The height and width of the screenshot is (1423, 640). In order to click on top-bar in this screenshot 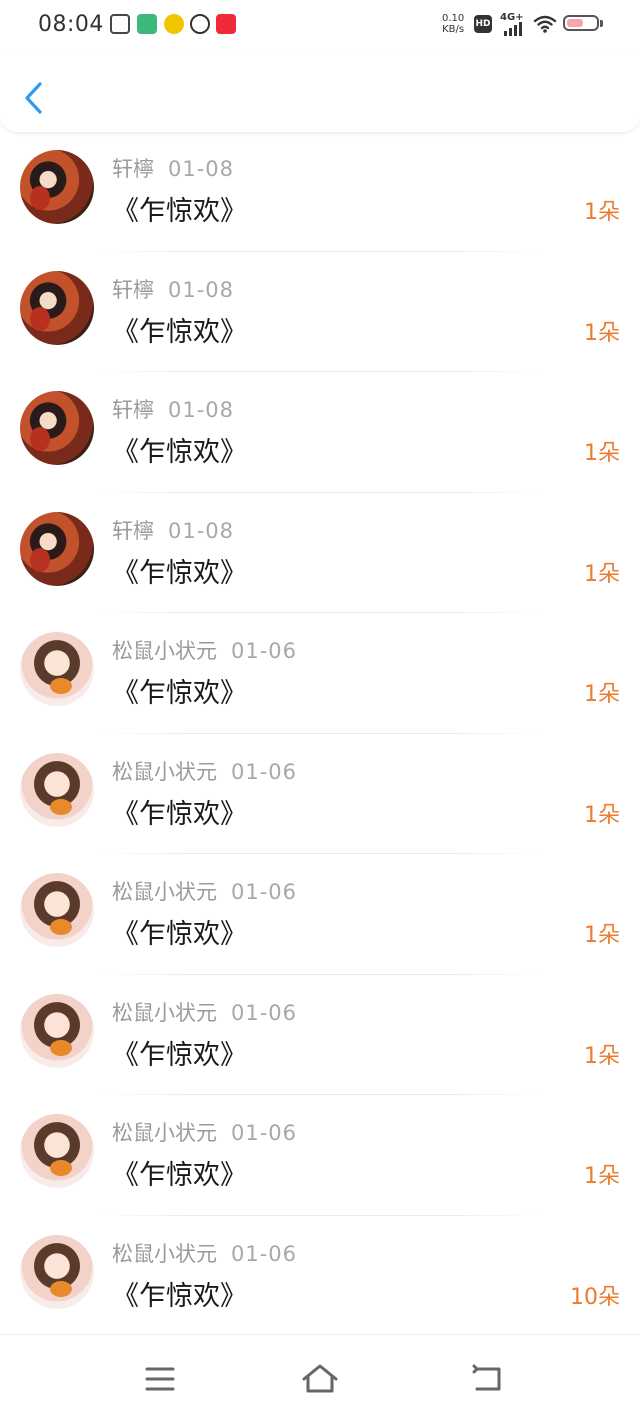, I will do `click(320, 91)`.